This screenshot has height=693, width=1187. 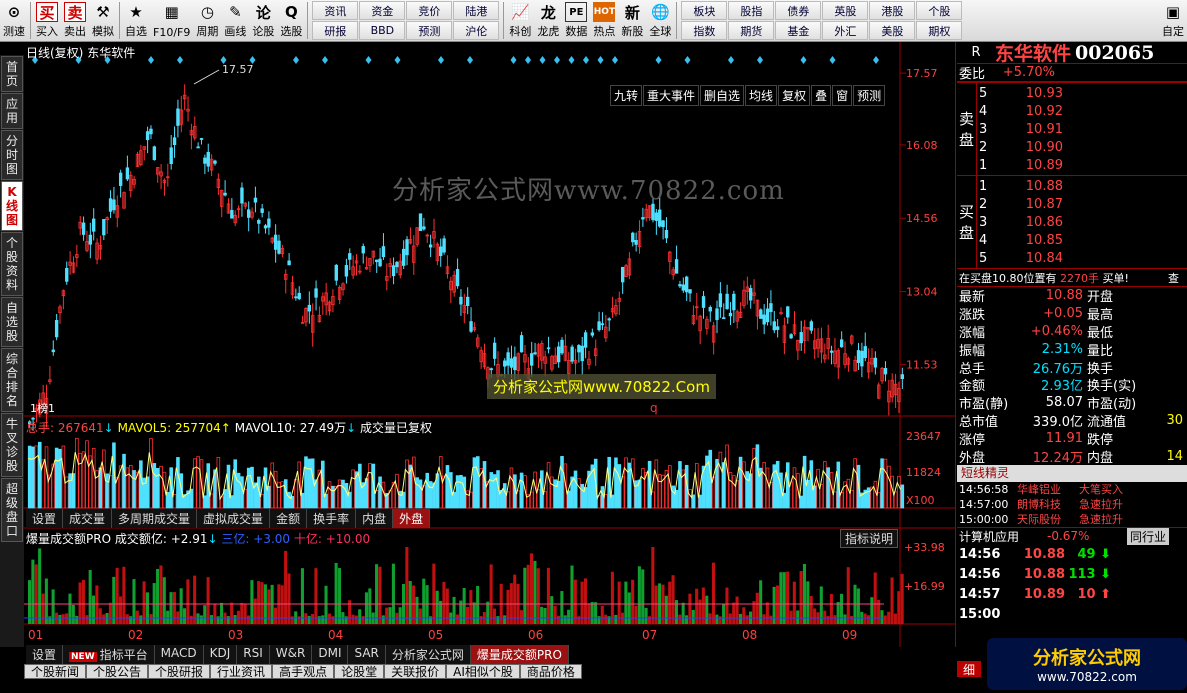 What do you see at coordinates (367, 654) in the screenshot?
I see `indicator-tab: SAR` at bounding box center [367, 654].